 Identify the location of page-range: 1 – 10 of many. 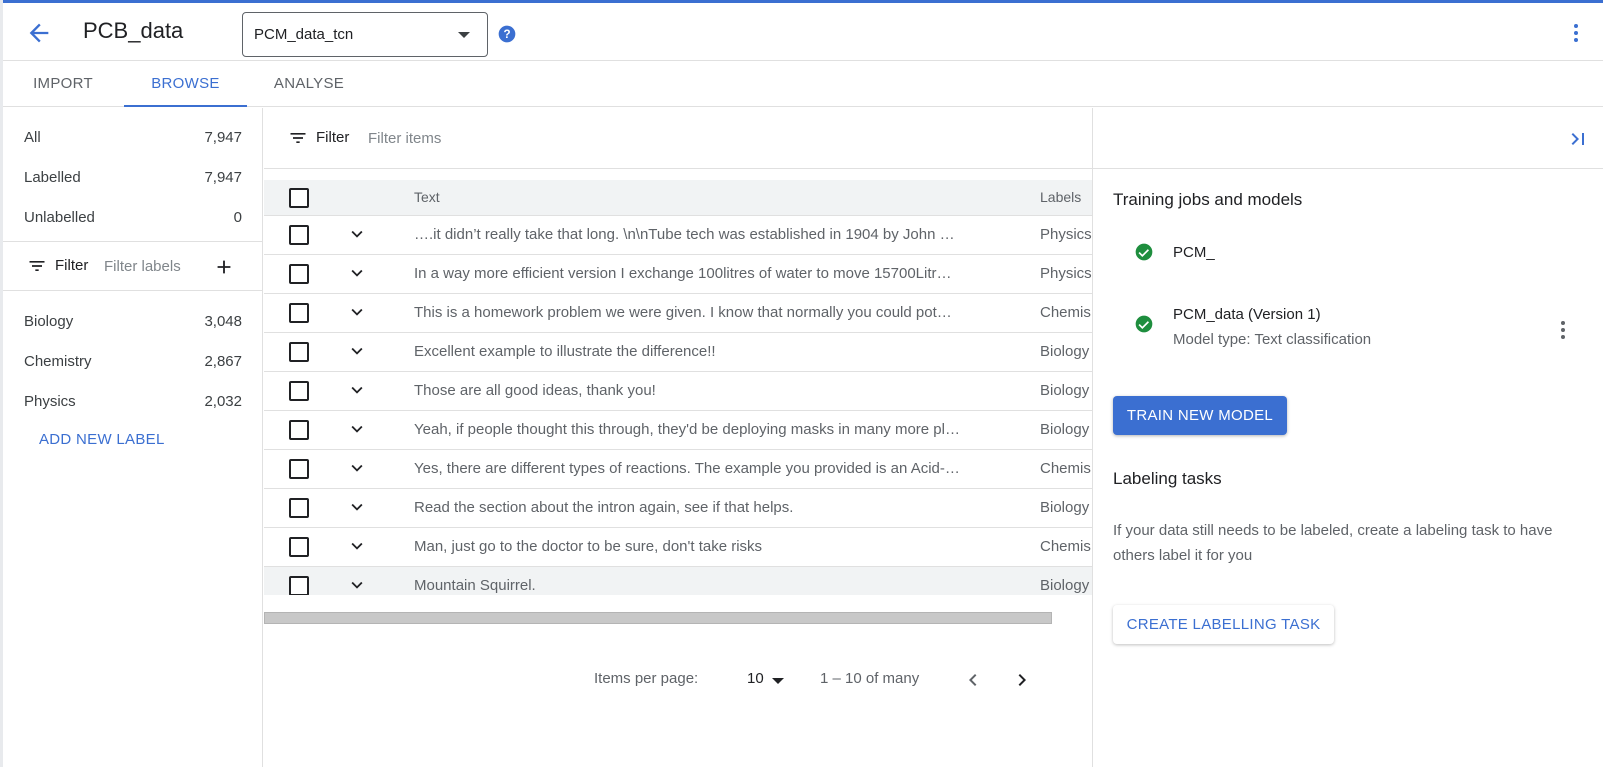
(870, 678).